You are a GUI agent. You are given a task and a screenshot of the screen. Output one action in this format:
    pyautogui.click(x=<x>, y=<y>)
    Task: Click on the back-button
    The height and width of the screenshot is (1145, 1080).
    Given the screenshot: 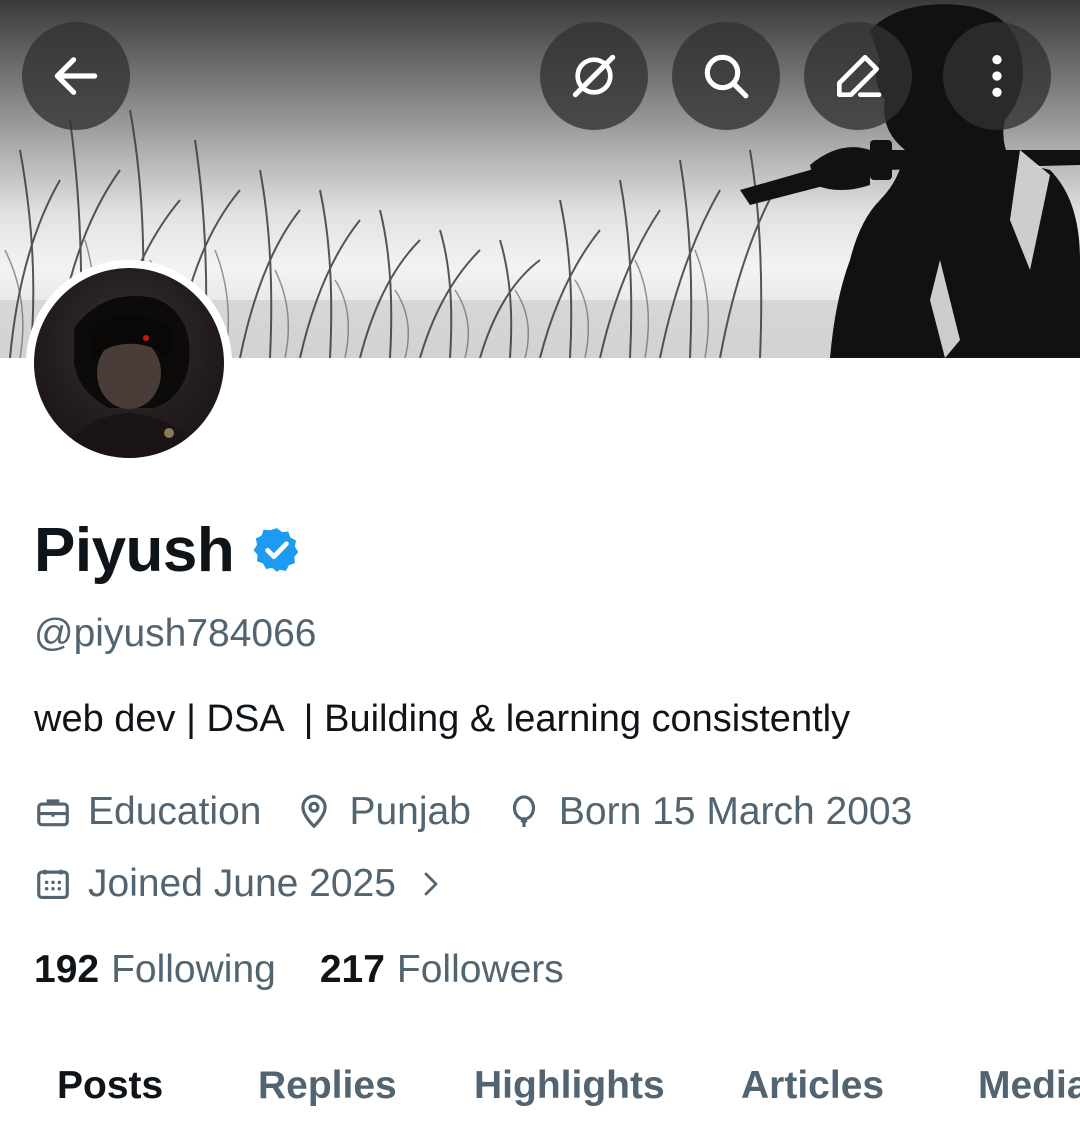 What is the action you would take?
    pyautogui.click(x=76, y=76)
    